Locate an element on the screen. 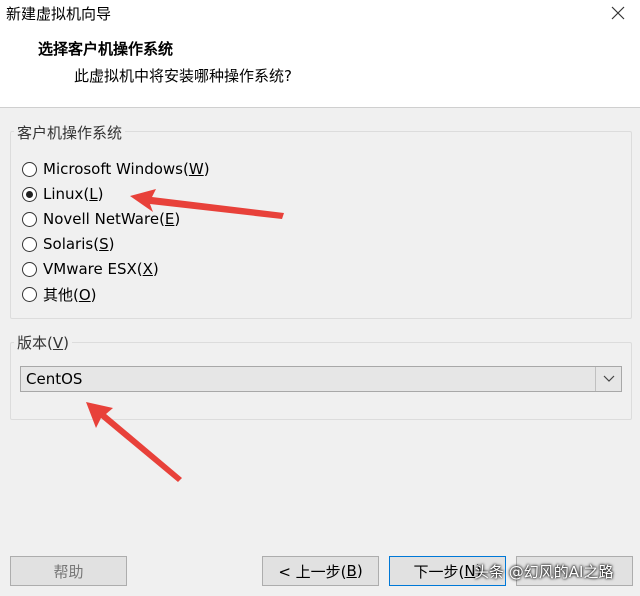  version-selected-value: CentOS is located at coordinates (54, 379).